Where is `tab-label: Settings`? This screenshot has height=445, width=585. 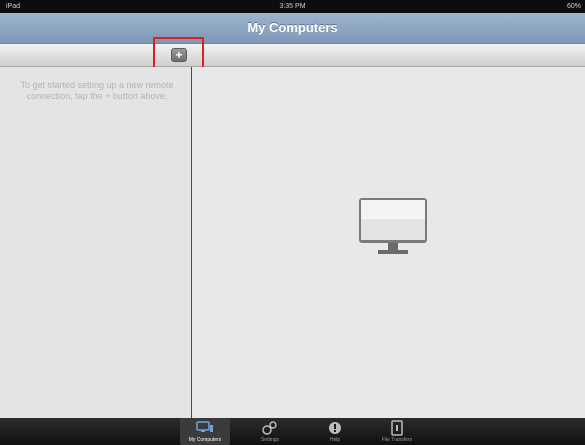 tab-label: Settings is located at coordinates (270, 440).